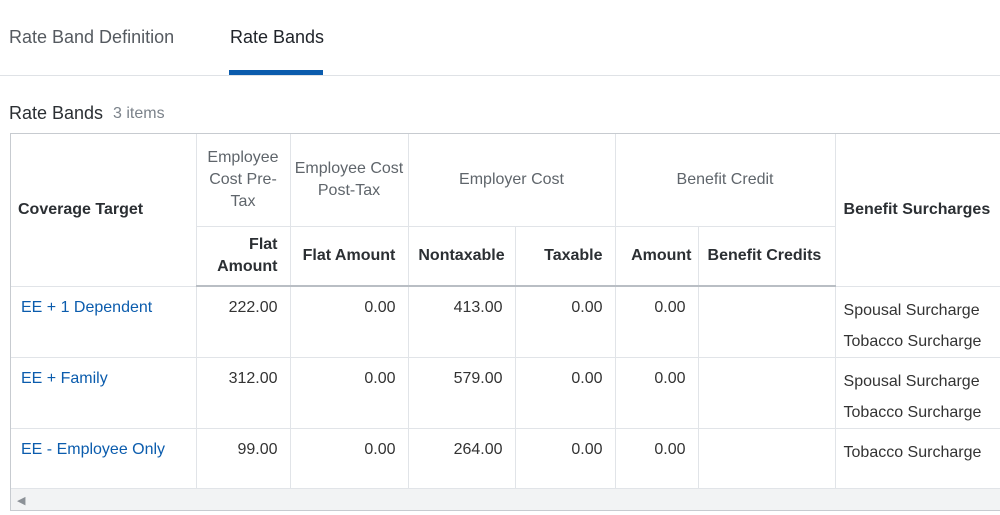  I want to click on header-nontaxable: Nontaxable, so click(462, 256).